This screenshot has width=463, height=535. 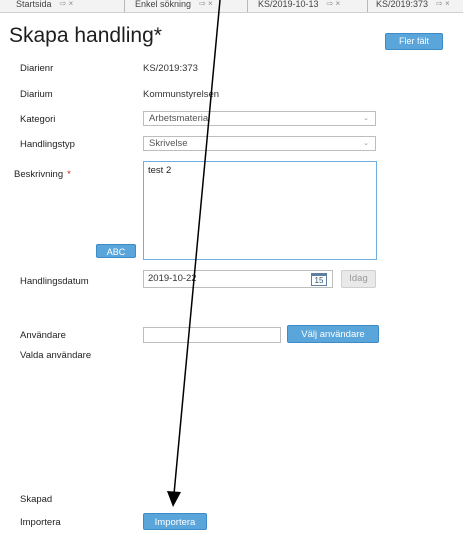 I want to click on tab-ks-2019-10-13: KS/2019-10-13 ⇨ ×, so click(x=299, y=6).